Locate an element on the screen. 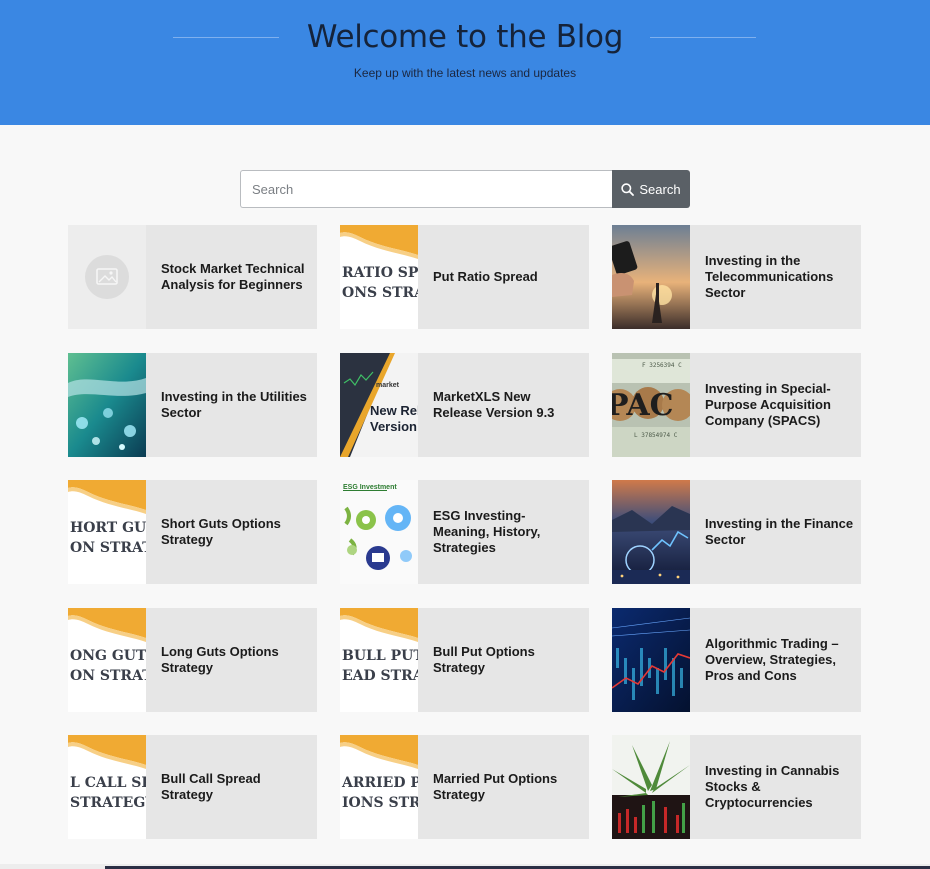  svg-text: RATIO SPR is located at coordinates (380, 273).